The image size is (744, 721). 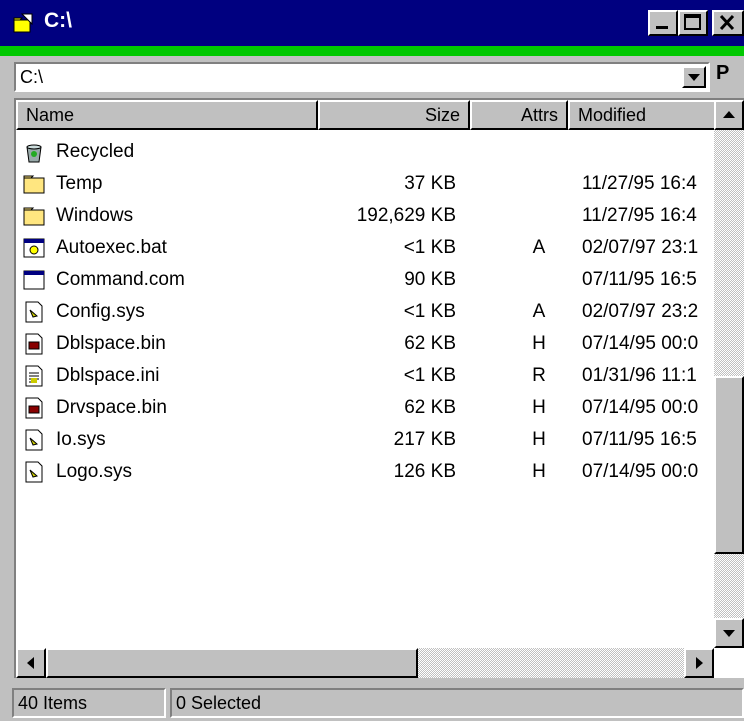 What do you see at coordinates (232, 663) in the screenshot?
I see `horizontal-scroll-thumb` at bounding box center [232, 663].